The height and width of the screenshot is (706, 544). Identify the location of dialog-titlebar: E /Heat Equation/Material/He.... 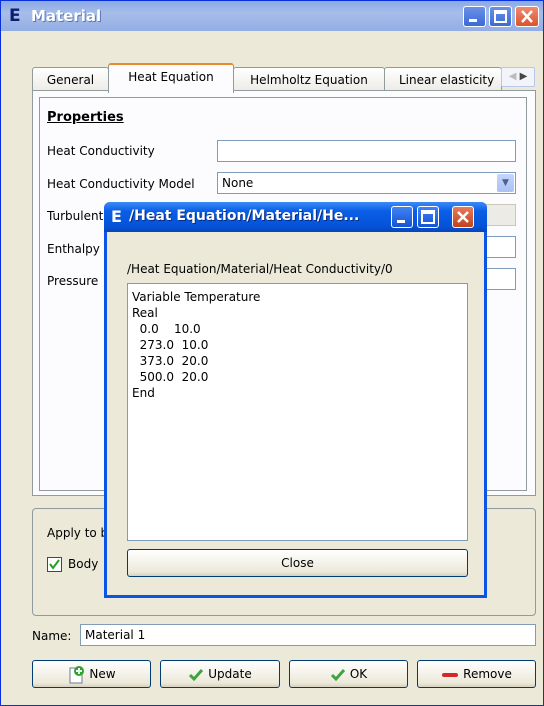
(295, 217).